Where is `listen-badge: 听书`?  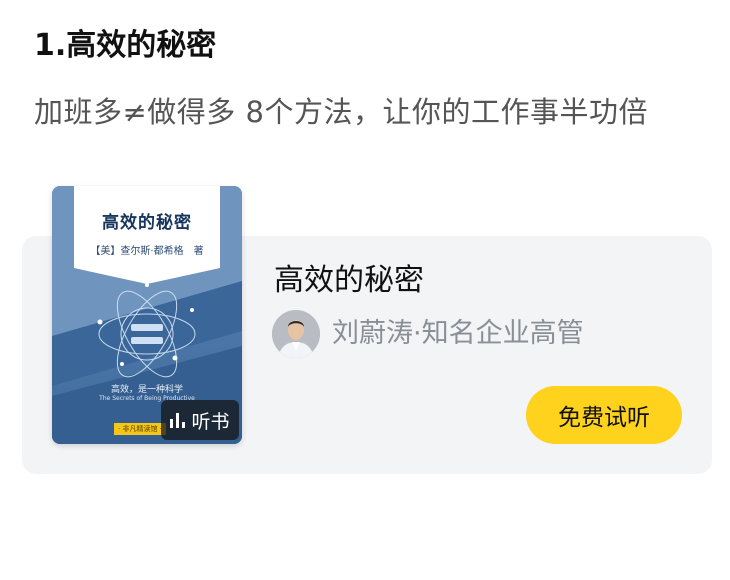 listen-badge: 听书 is located at coordinates (200, 420).